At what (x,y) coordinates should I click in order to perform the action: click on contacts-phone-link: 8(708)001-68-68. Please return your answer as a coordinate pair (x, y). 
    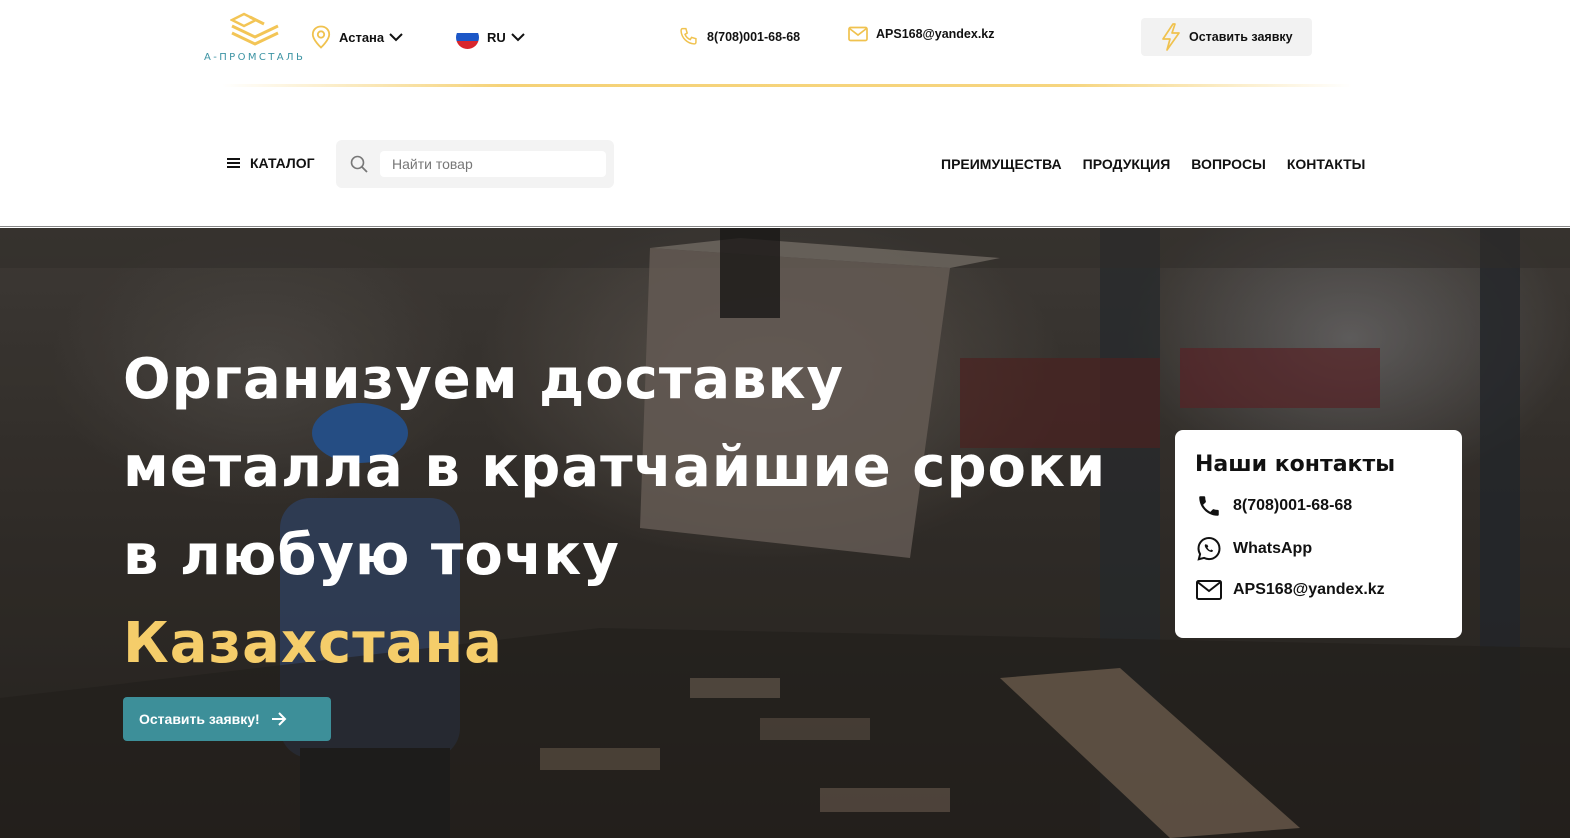
    Looking at the image, I should click on (1318, 506).